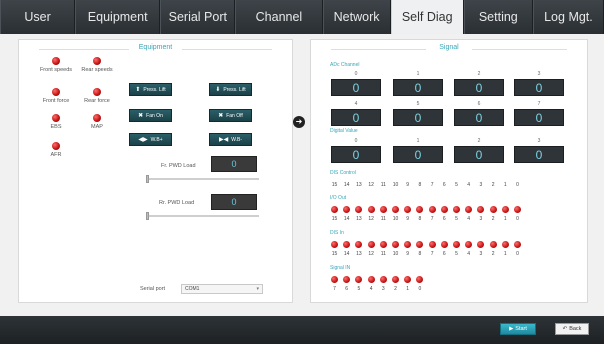 This screenshot has width=604, height=344. Describe the element at coordinates (257, 289) in the screenshot. I see `chevron-down-icon: ▾` at that location.